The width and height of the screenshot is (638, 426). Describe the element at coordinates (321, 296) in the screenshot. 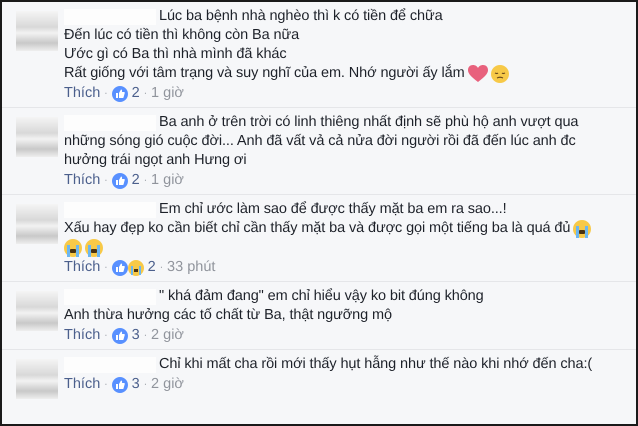

I see `comment-text: " khá đảm đang" em chỉ hiểu vậy ko bit đúng không` at that location.